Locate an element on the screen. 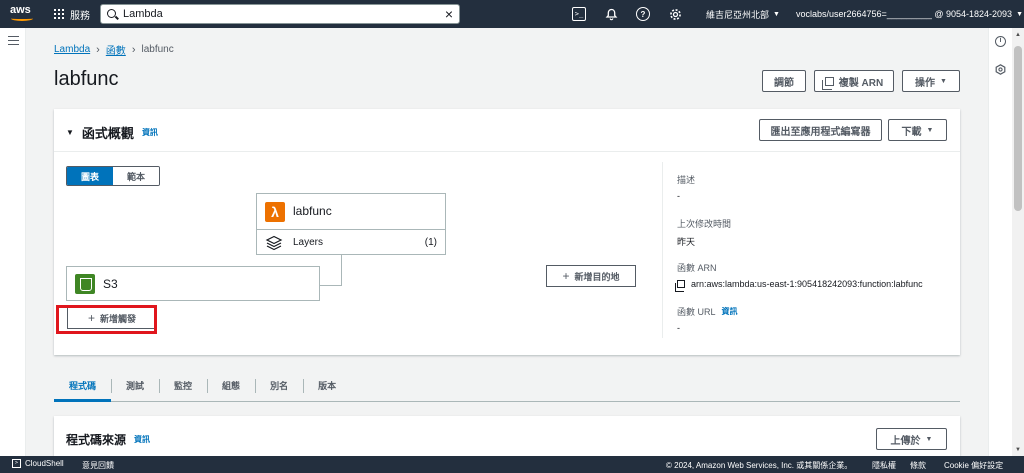  lambda-icon: λ is located at coordinates (275, 212).